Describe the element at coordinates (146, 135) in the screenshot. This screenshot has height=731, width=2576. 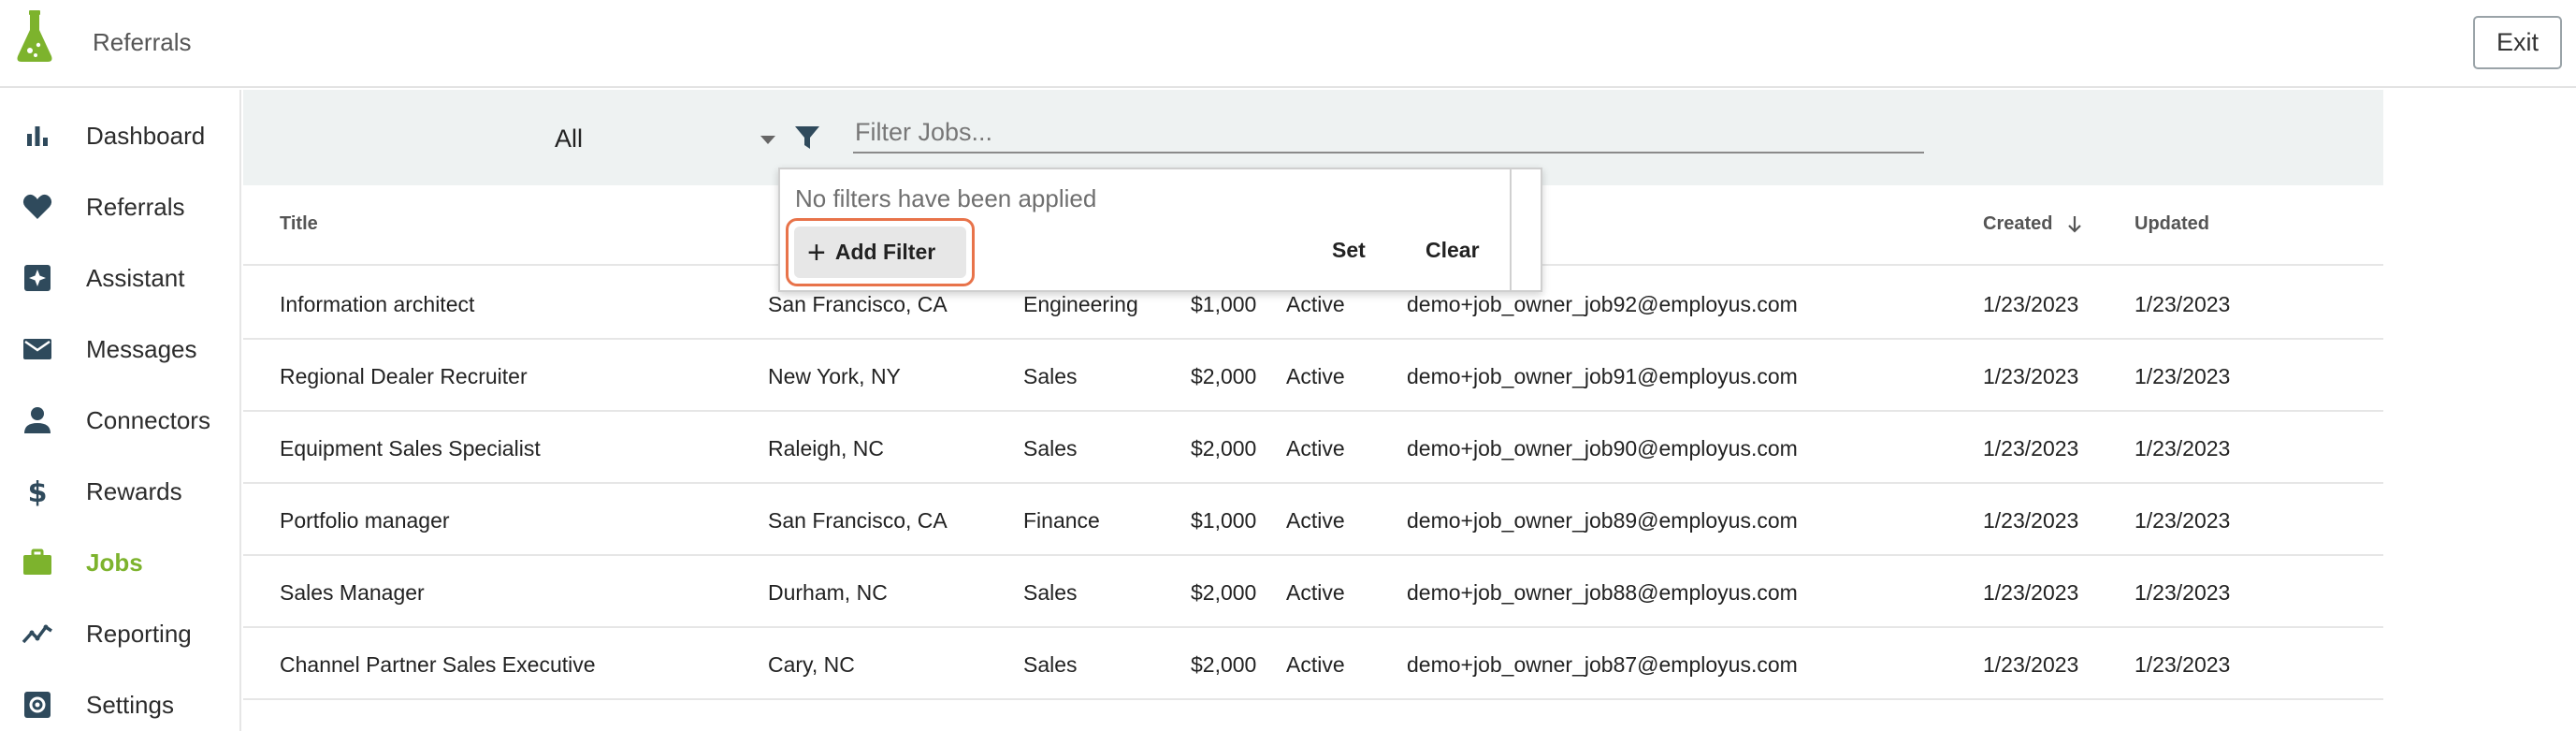
I see `sidebar-item-label: Dashboard` at that location.